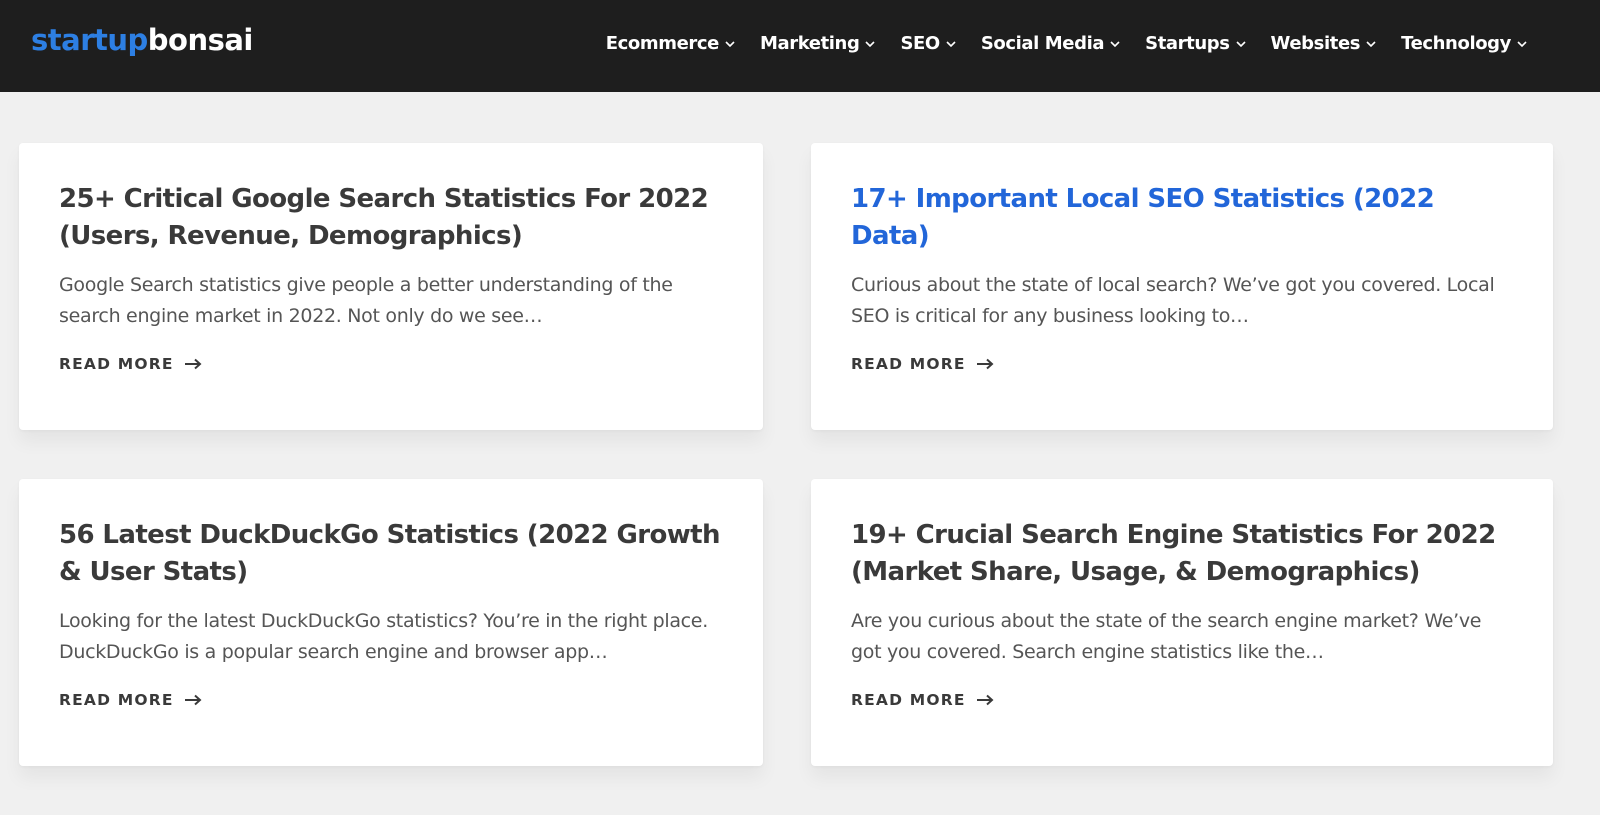 This screenshot has height=815, width=1600. I want to click on nav-item-label: Technology, so click(1456, 43).